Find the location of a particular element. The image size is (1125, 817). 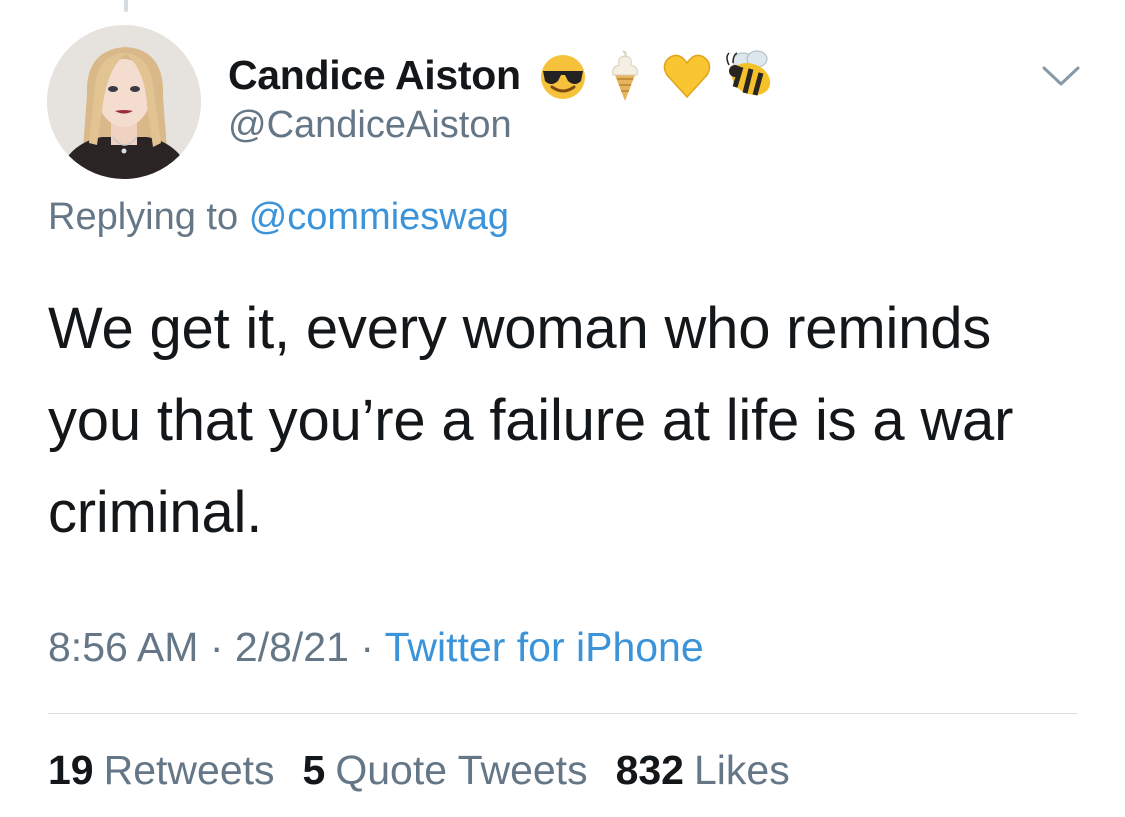

reply-mention-link: @commieswag is located at coordinates (379, 217).